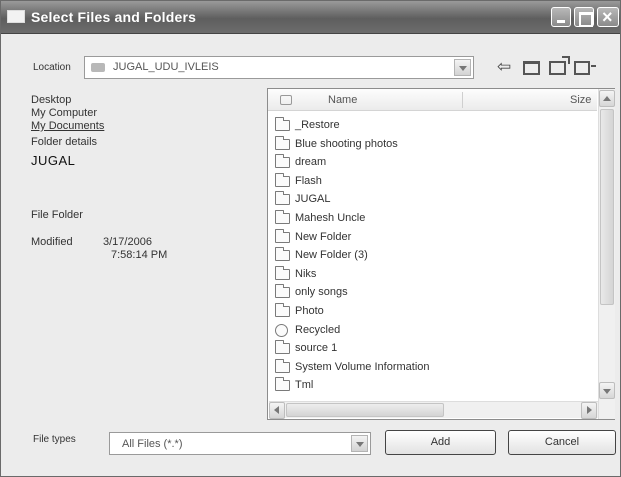  Describe the element at coordinates (589, 410) in the screenshot. I see `scroll-right-button` at that location.